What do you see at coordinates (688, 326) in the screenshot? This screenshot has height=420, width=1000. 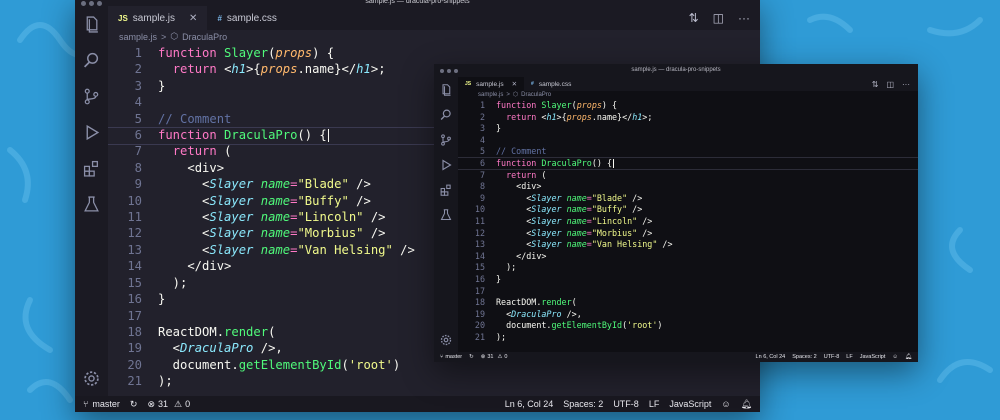 I see `code-line: 20 document.getElementById('root')` at bounding box center [688, 326].